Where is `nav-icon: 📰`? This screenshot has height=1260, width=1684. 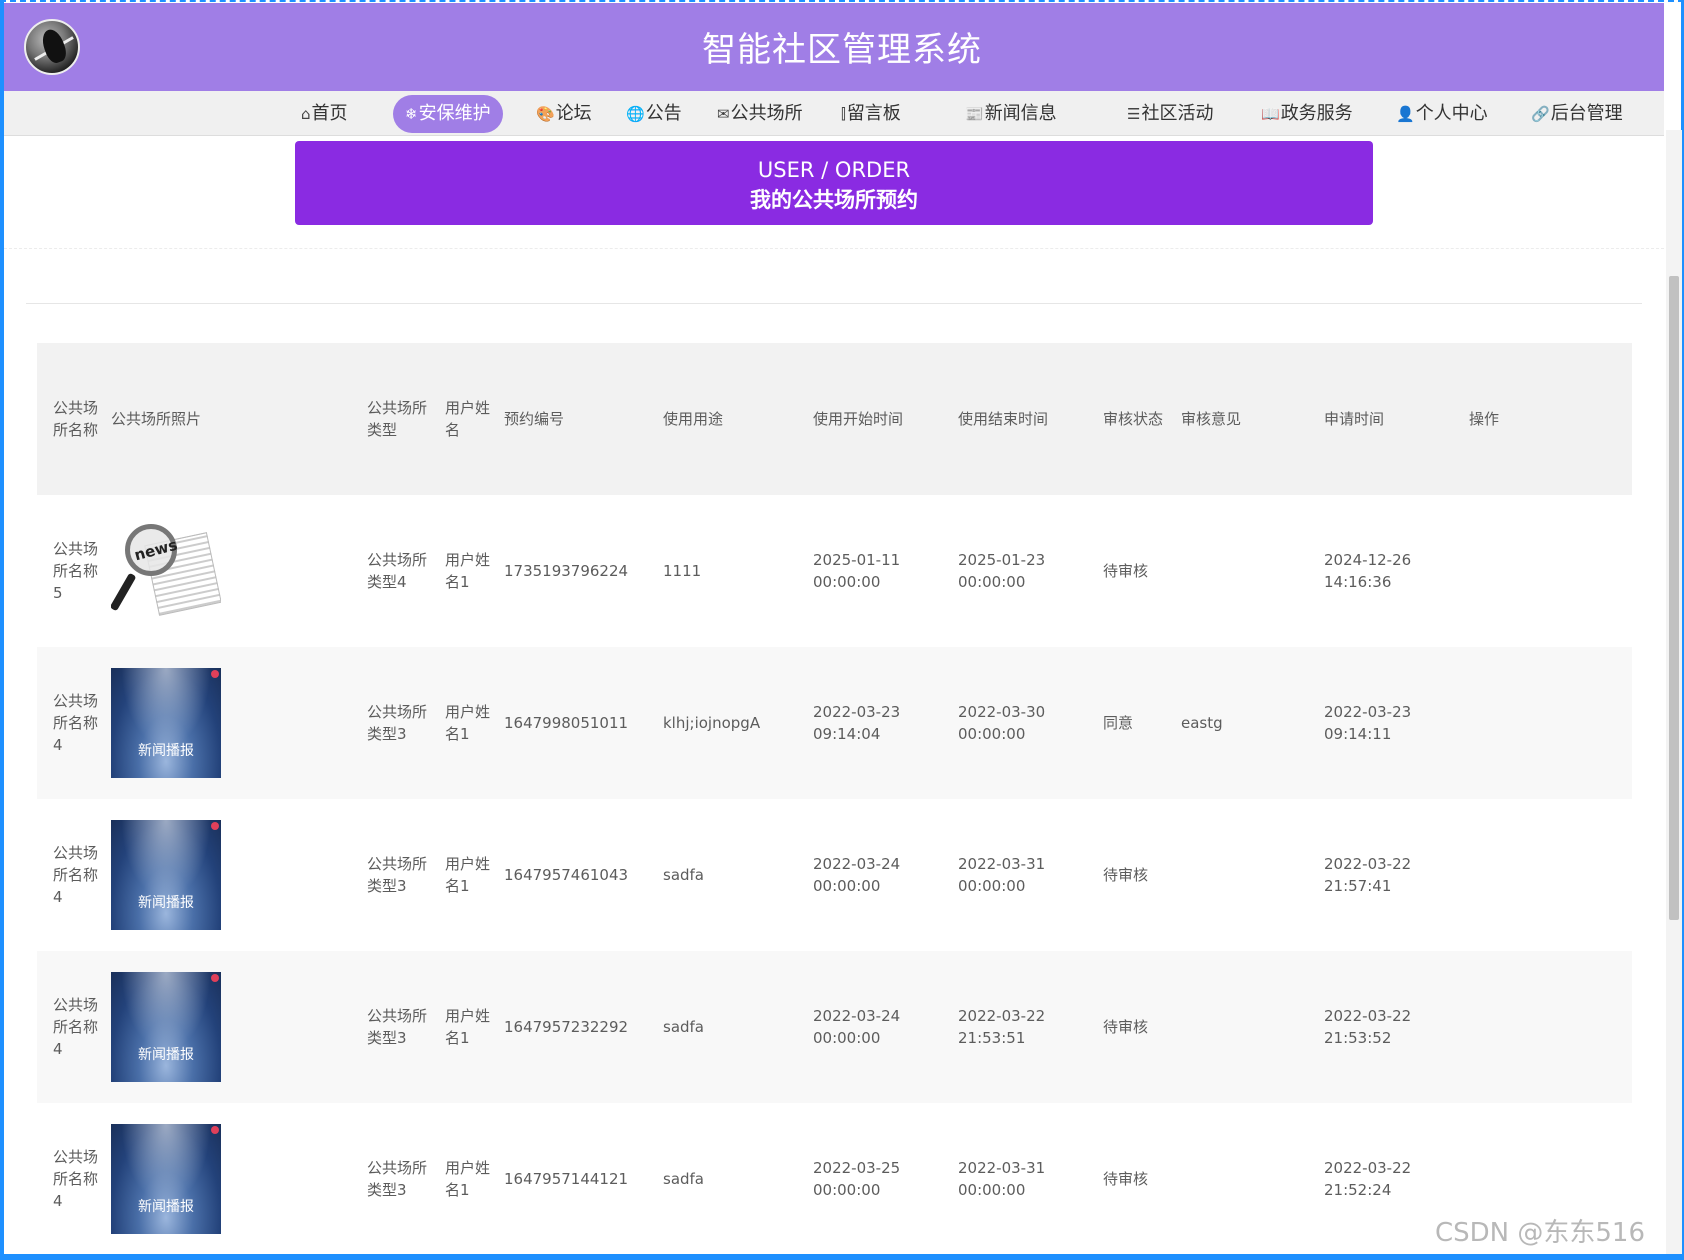
nav-icon: 📰 is located at coordinates (974, 114).